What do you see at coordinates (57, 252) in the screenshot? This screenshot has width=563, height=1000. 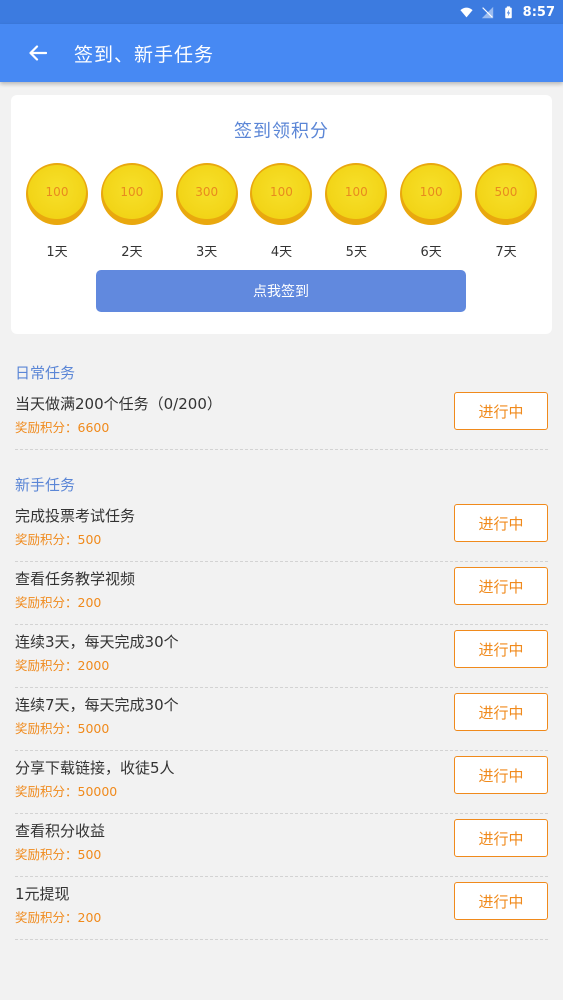 I see `day-label: 1天` at bounding box center [57, 252].